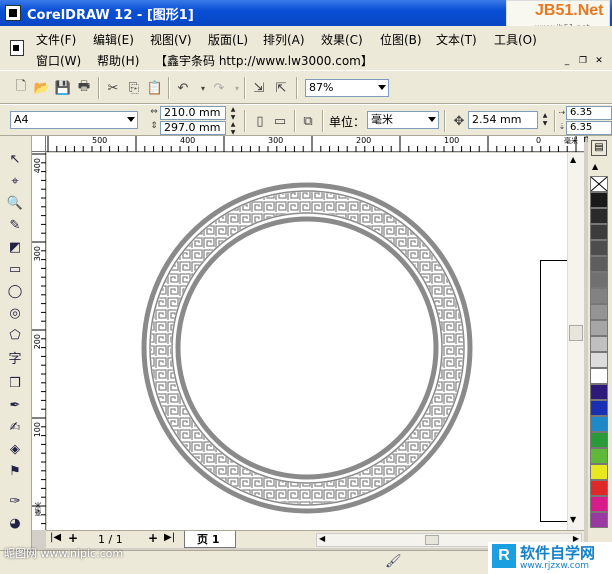  I want to click on menu-tools: 工具(O), so click(515, 39).